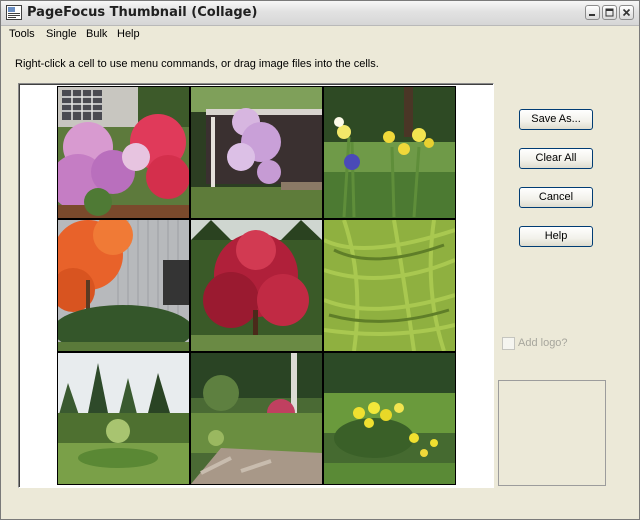 The height and width of the screenshot is (520, 640). What do you see at coordinates (556, 158) in the screenshot?
I see `clear-all-button: Clear All` at bounding box center [556, 158].